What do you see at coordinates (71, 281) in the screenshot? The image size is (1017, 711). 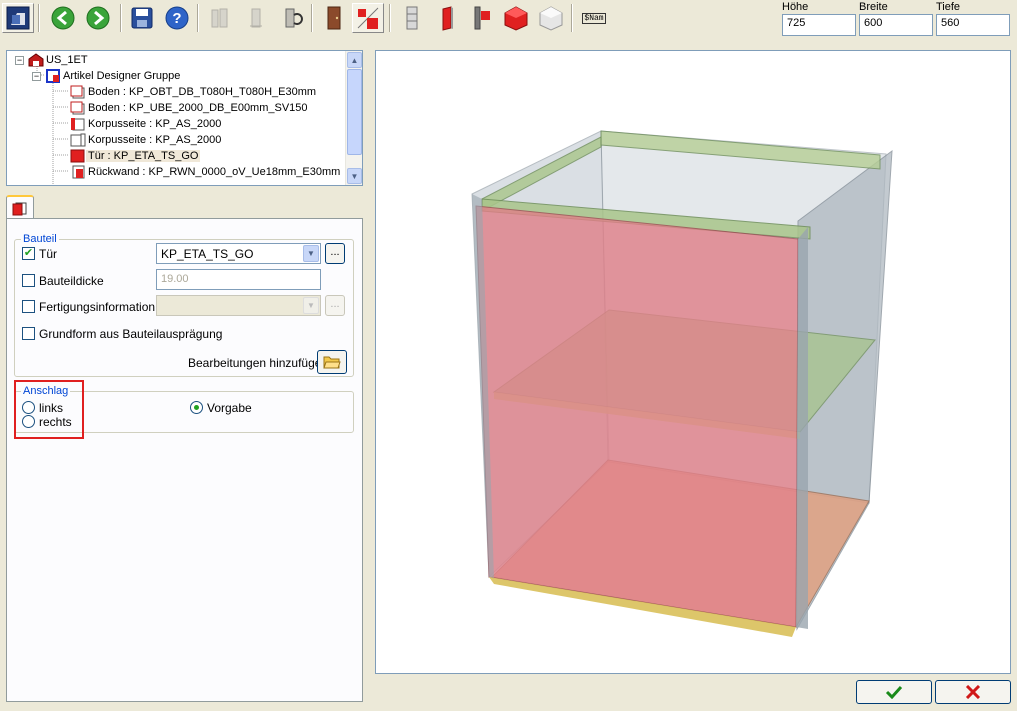 I see `thickness-label: Bauteildicke` at bounding box center [71, 281].